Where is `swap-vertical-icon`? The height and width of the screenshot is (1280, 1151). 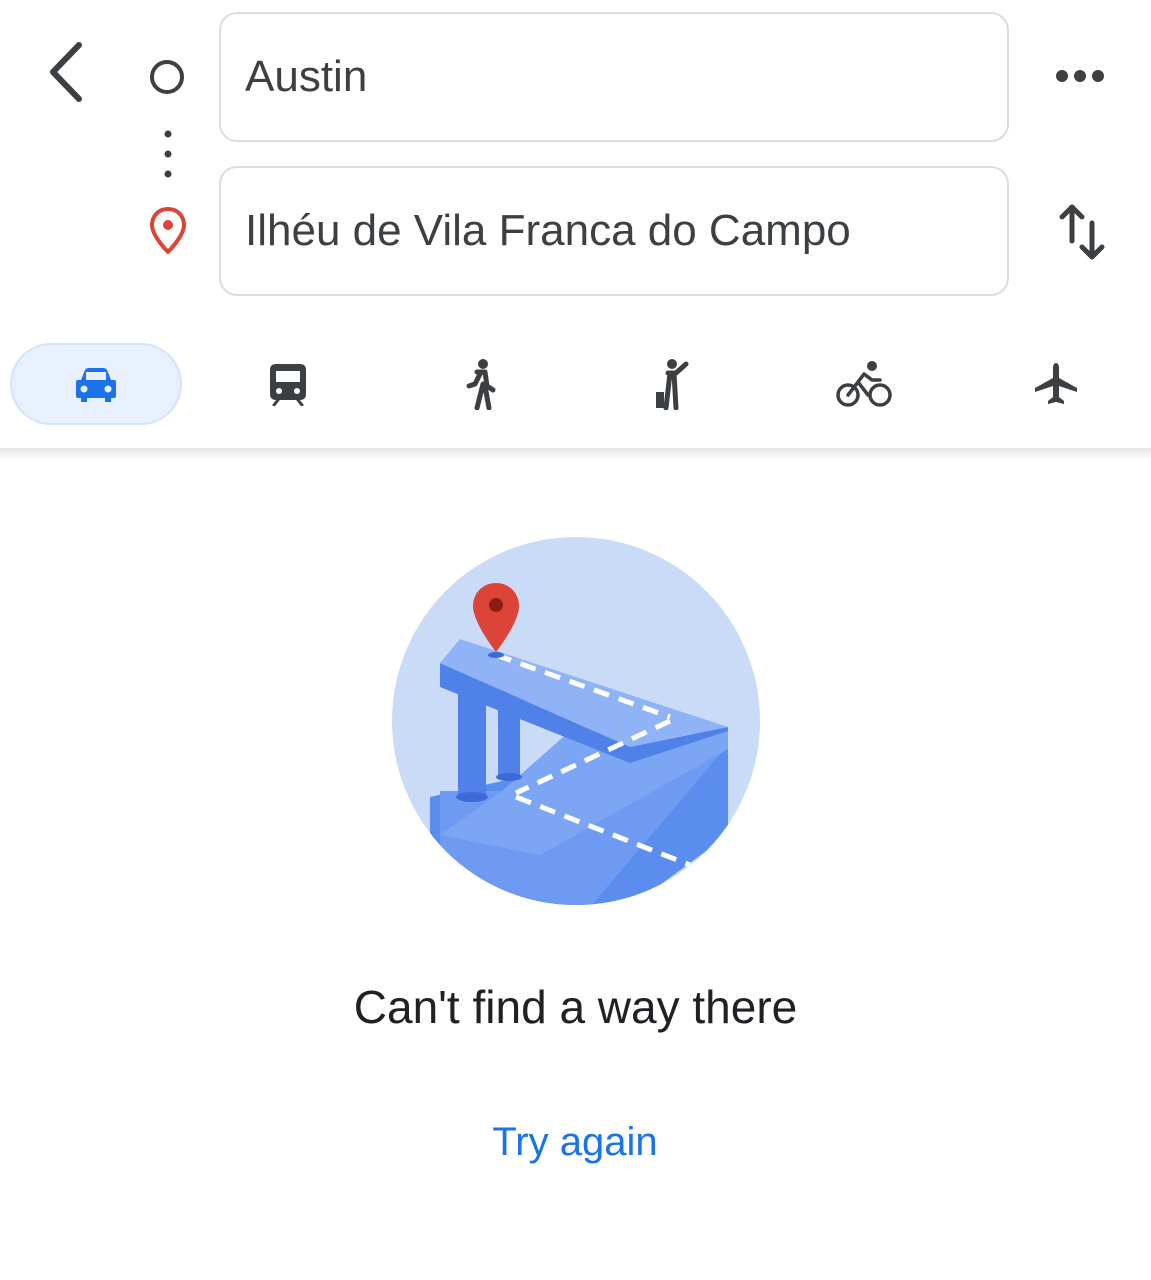
swap-vertical-icon is located at coordinates (1082, 232).